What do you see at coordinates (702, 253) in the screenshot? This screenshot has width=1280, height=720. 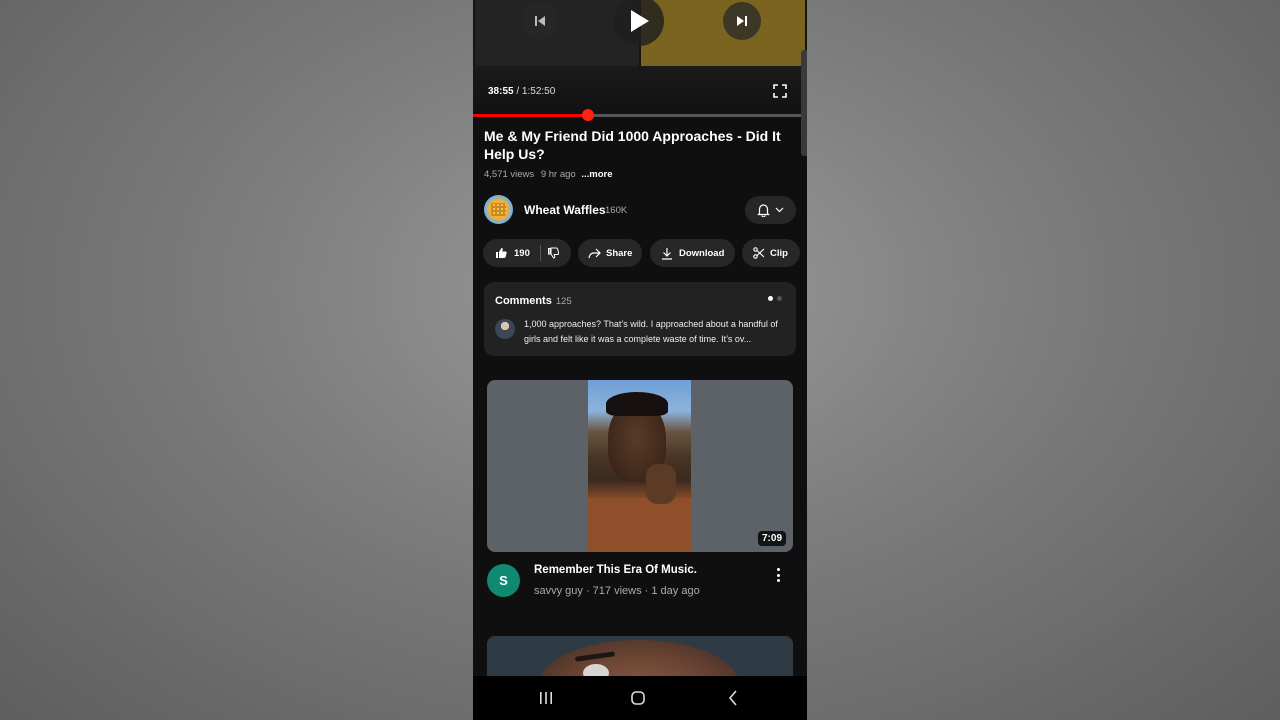 I see `download-label: Download` at bounding box center [702, 253].